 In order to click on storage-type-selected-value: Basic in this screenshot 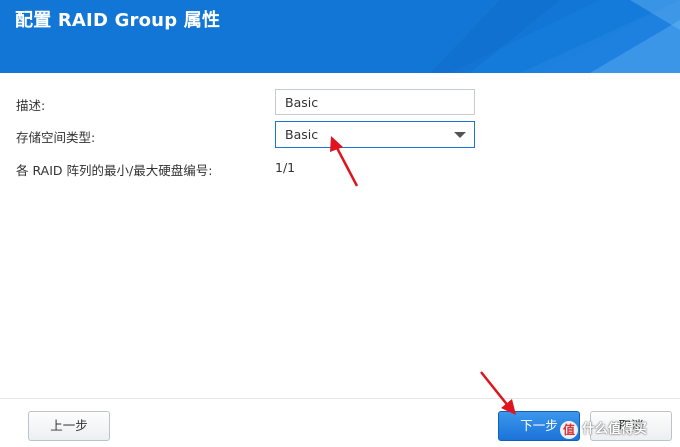, I will do `click(302, 134)`.